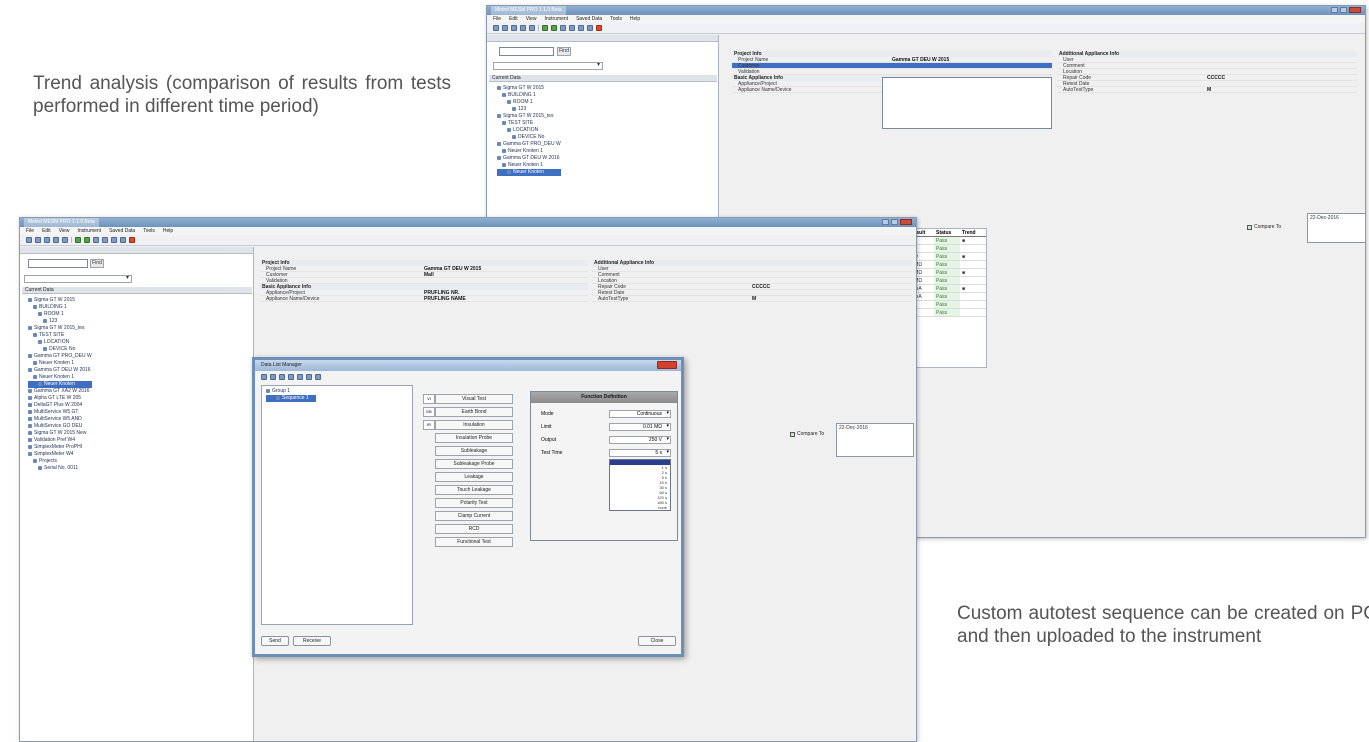 Image resolution: width=1369 pixels, height=742 pixels. I want to click on function-button: Functional Test, so click(474, 542).